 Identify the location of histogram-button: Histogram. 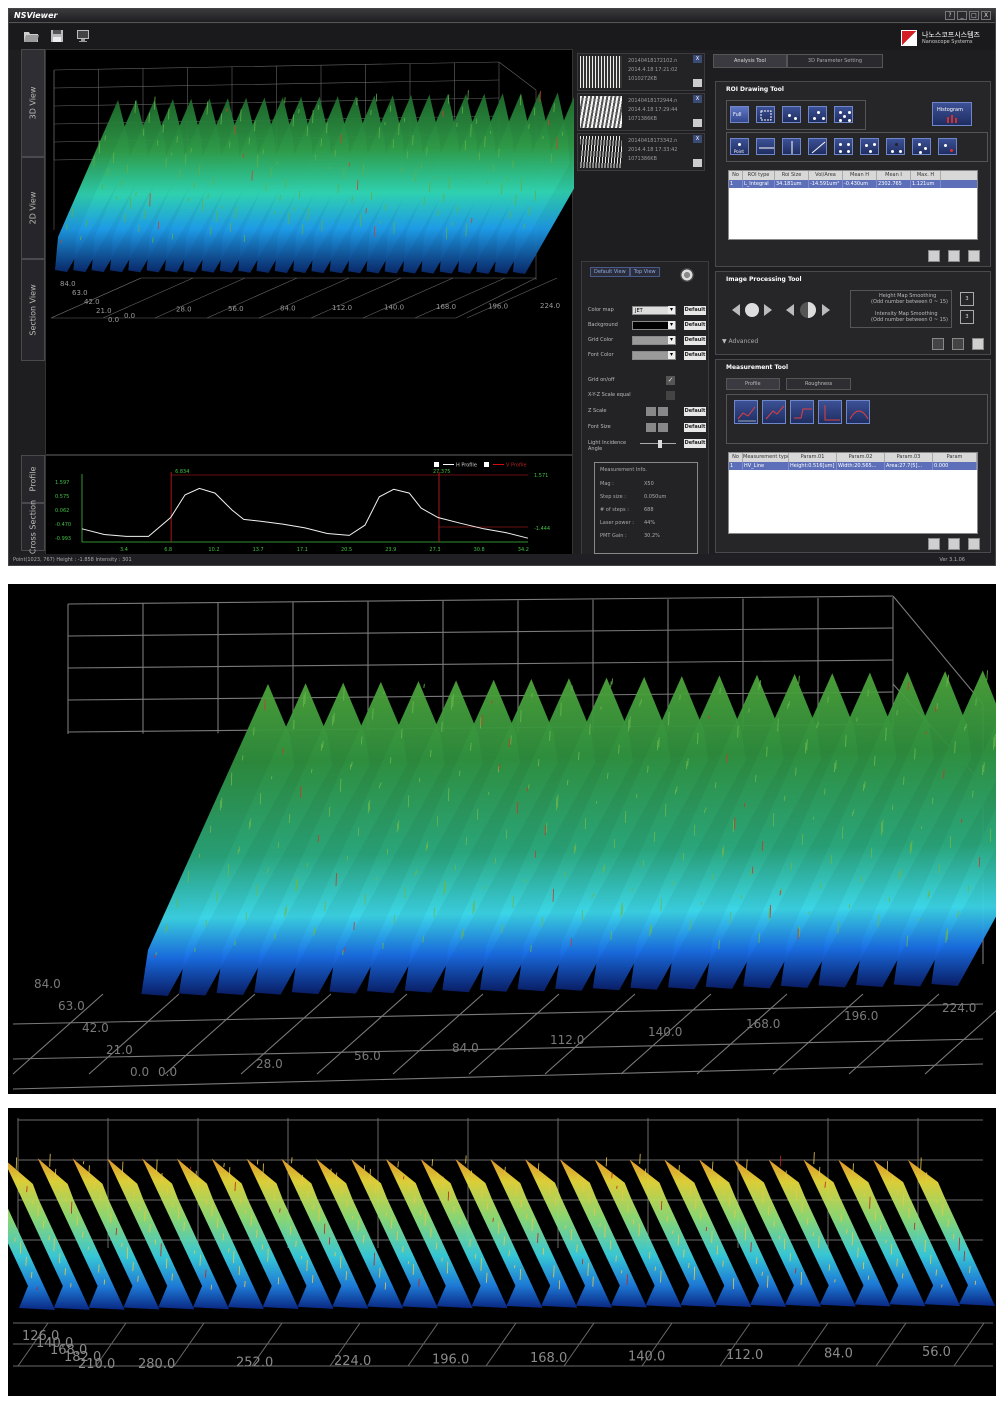
(952, 114).